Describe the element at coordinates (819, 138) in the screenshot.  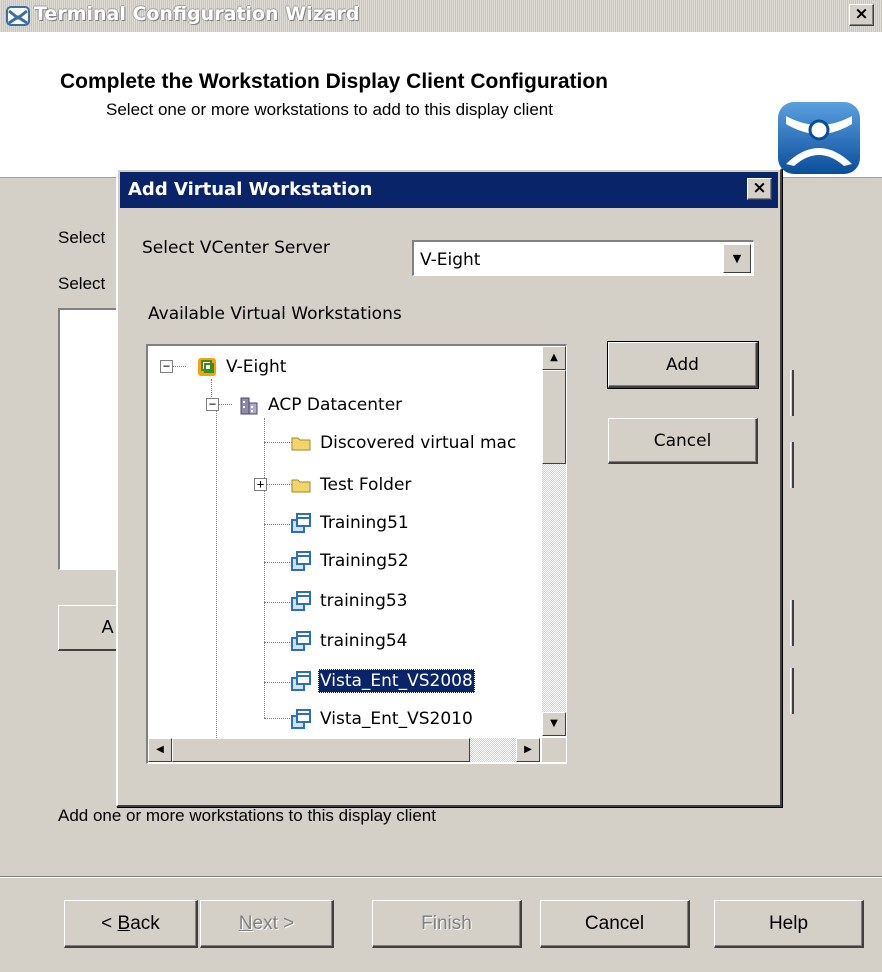
I see `thinmanager-logo-icon` at that location.